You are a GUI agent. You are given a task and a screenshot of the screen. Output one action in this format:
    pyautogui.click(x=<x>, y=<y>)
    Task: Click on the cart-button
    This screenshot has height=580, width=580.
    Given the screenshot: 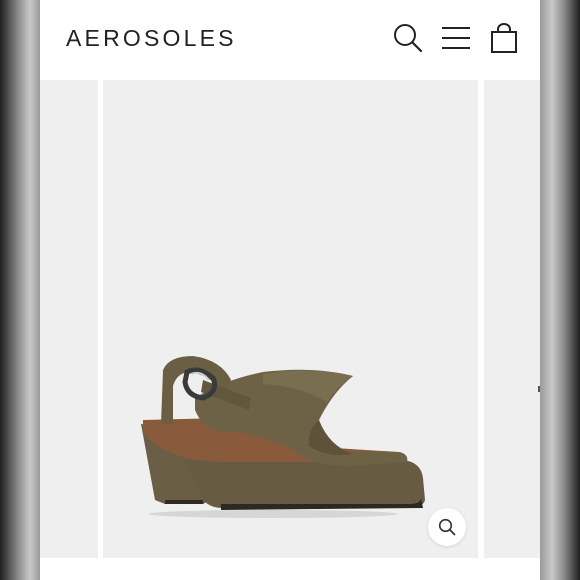 What is the action you would take?
    pyautogui.click(x=504, y=38)
    